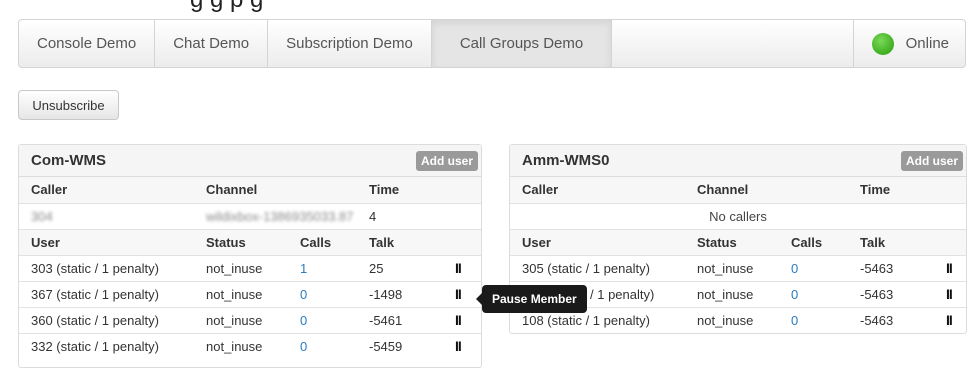 The image size is (976, 368). What do you see at coordinates (400, 293) in the screenshot?
I see `member-talk: -1498` at bounding box center [400, 293].